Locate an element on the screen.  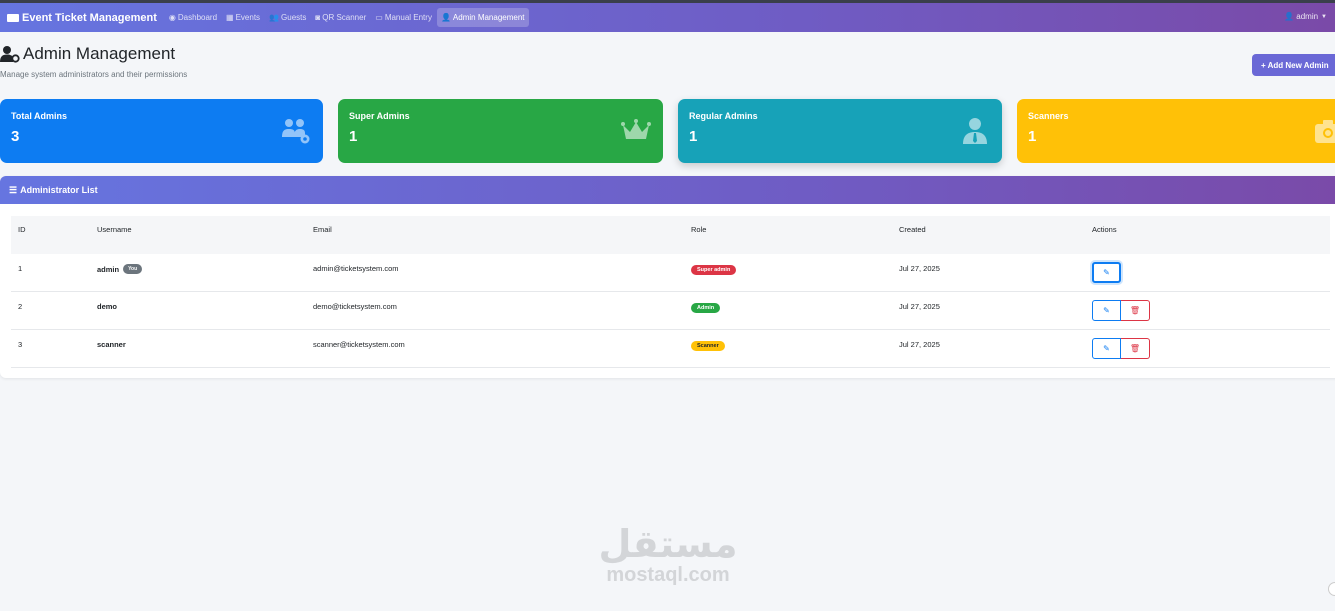
cell-email: admin@ticketsystem.com is located at coordinates (356, 268).